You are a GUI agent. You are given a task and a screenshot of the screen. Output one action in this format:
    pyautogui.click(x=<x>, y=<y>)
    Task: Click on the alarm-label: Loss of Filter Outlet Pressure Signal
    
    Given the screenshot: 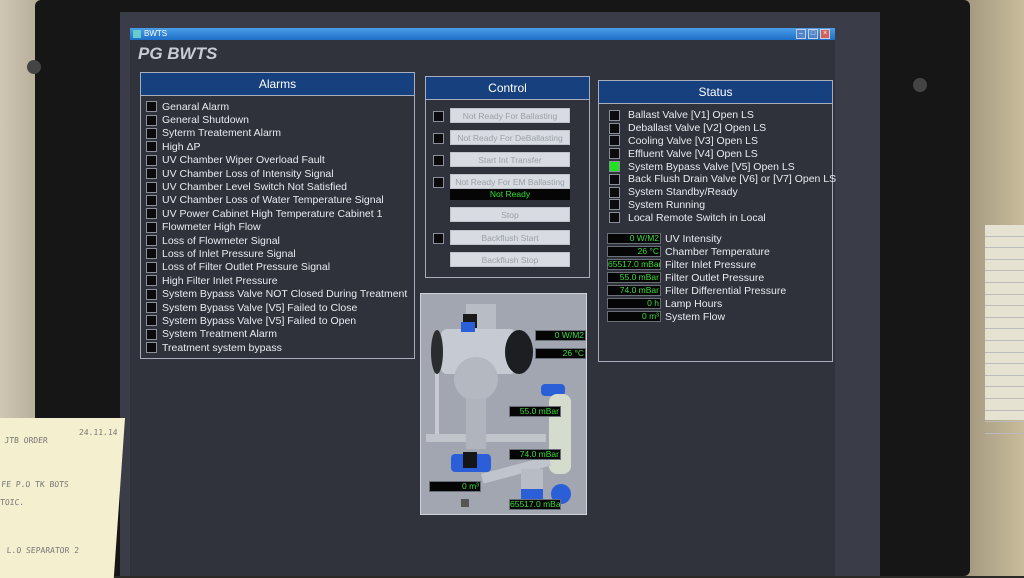 What is the action you would take?
    pyautogui.click(x=246, y=267)
    